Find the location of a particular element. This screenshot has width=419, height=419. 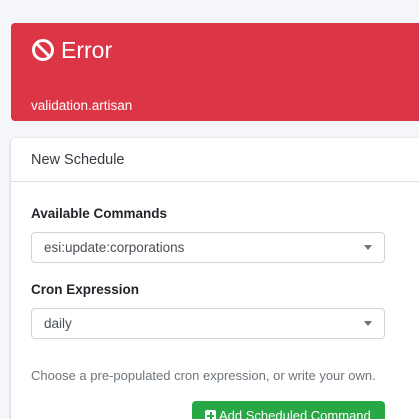

cron-expression-select: daily is located at coordinates (208, 323).